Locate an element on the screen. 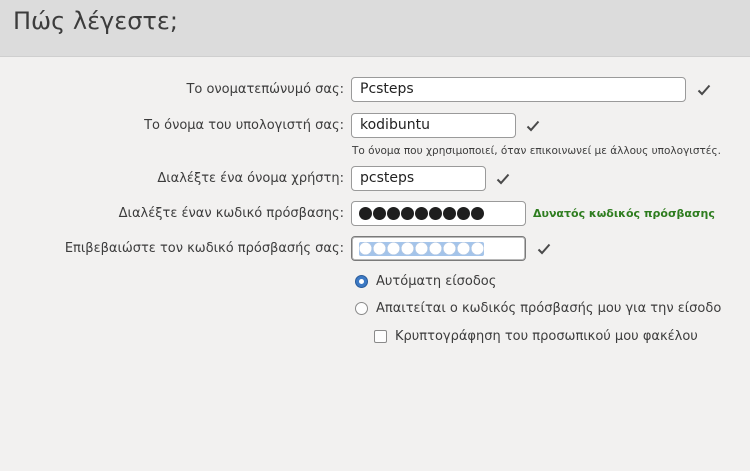 The image size is (750, 471). username-label: Διαλέξτε ένα όνομα χρήστη: is located at coordinates (250, 178).